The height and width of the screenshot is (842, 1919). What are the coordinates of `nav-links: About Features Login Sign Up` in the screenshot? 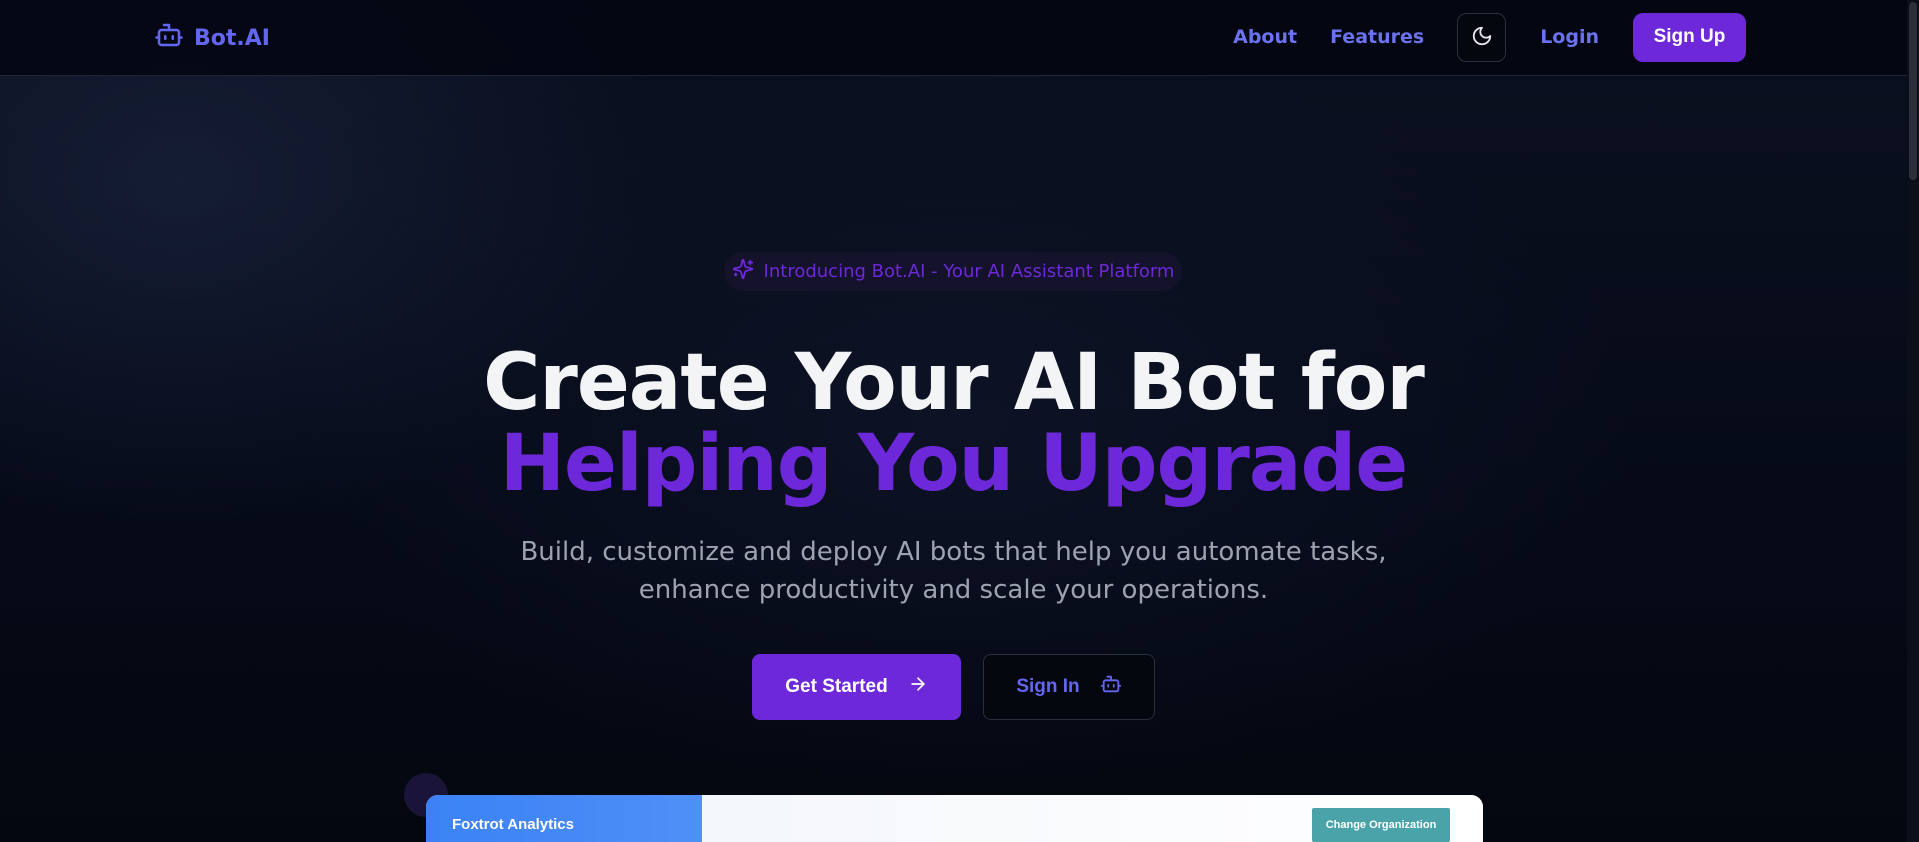 It's located at (1489, 37).